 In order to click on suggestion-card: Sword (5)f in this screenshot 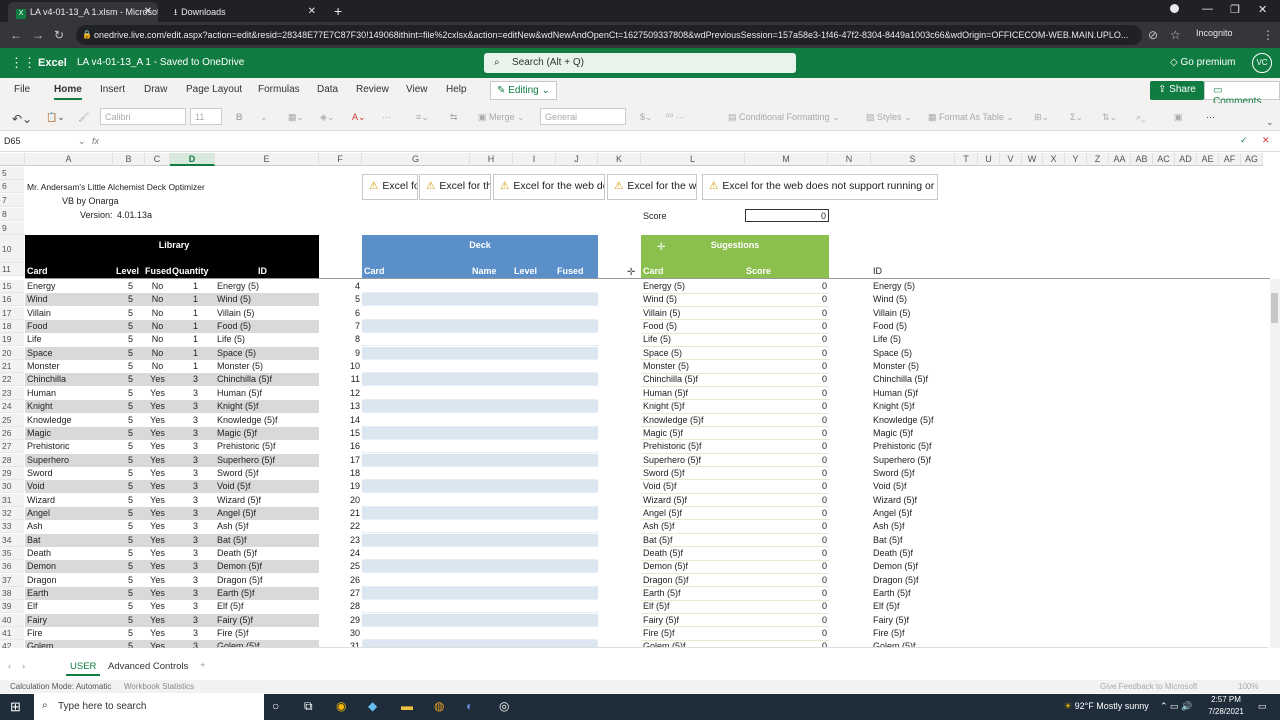, I will do `click(693, 473)`.